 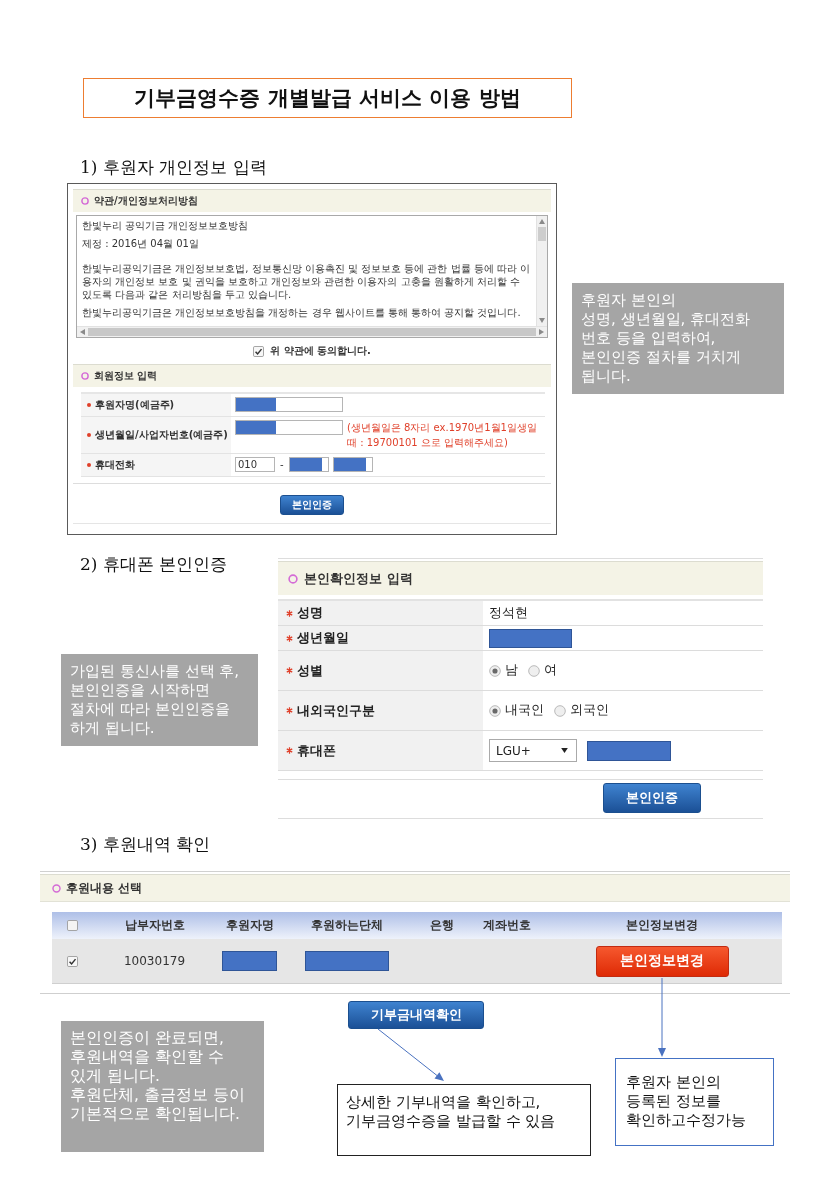 What do you see at coordinates (508, 613) in the screenshot?
I see `field-value: 정석현` at bounding box center [508, 613].